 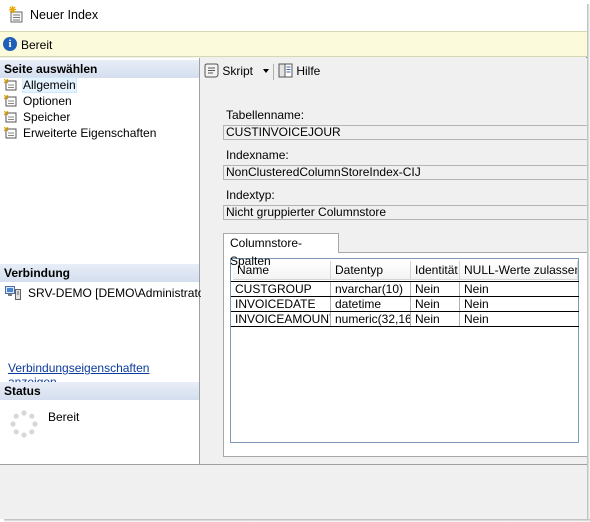 I want to click on cell-name: CUSTGROUP, so click(x=281, y=289).